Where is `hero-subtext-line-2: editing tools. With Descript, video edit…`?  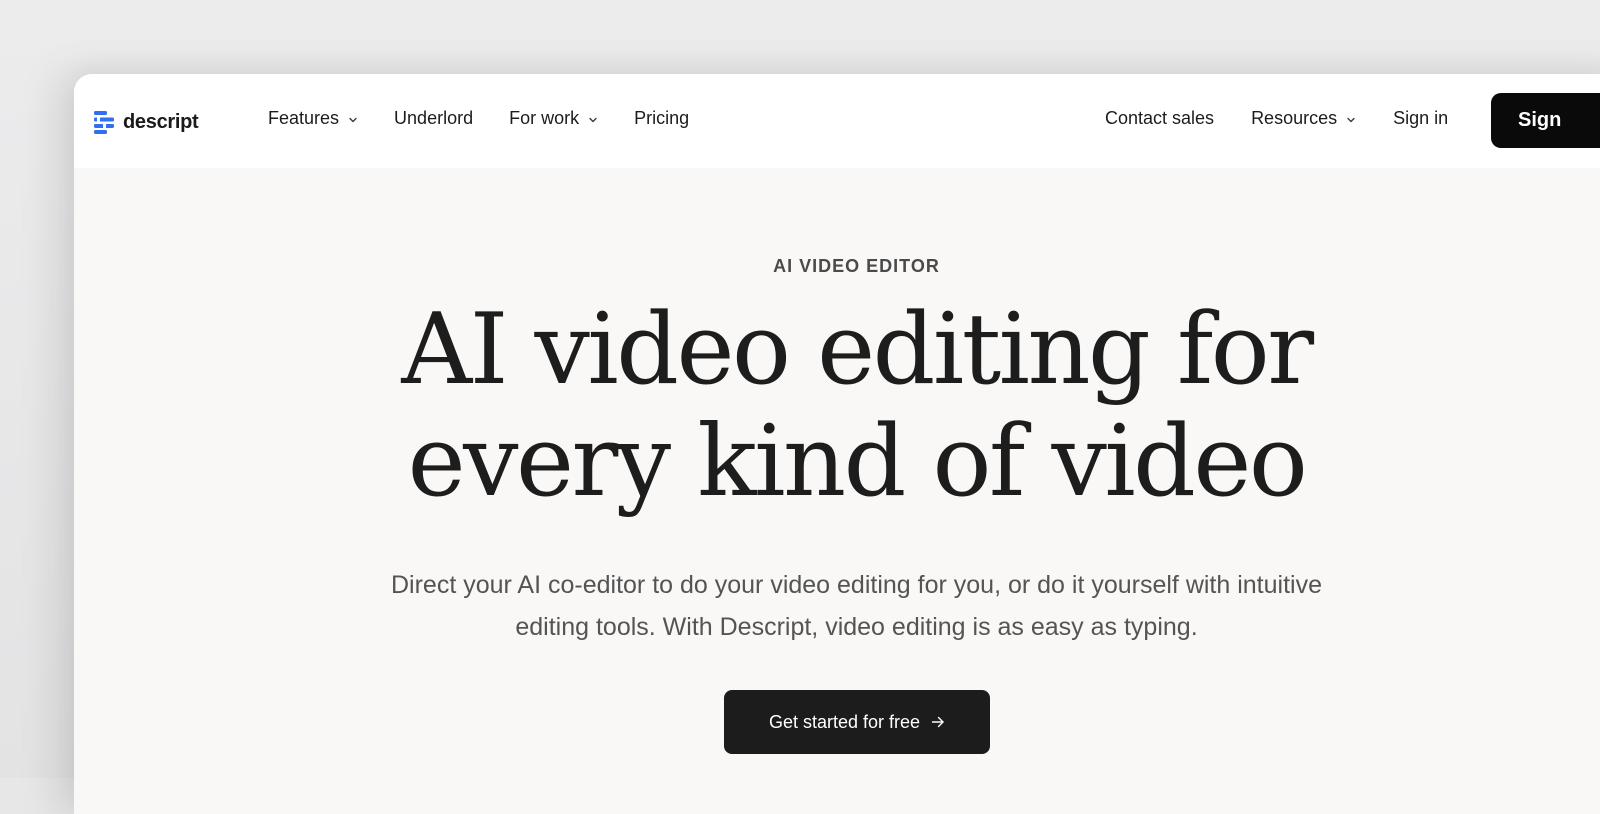 hero-subtext-line-2: editing tools. With Descript, video edit… is located at coordinates (856, 627).